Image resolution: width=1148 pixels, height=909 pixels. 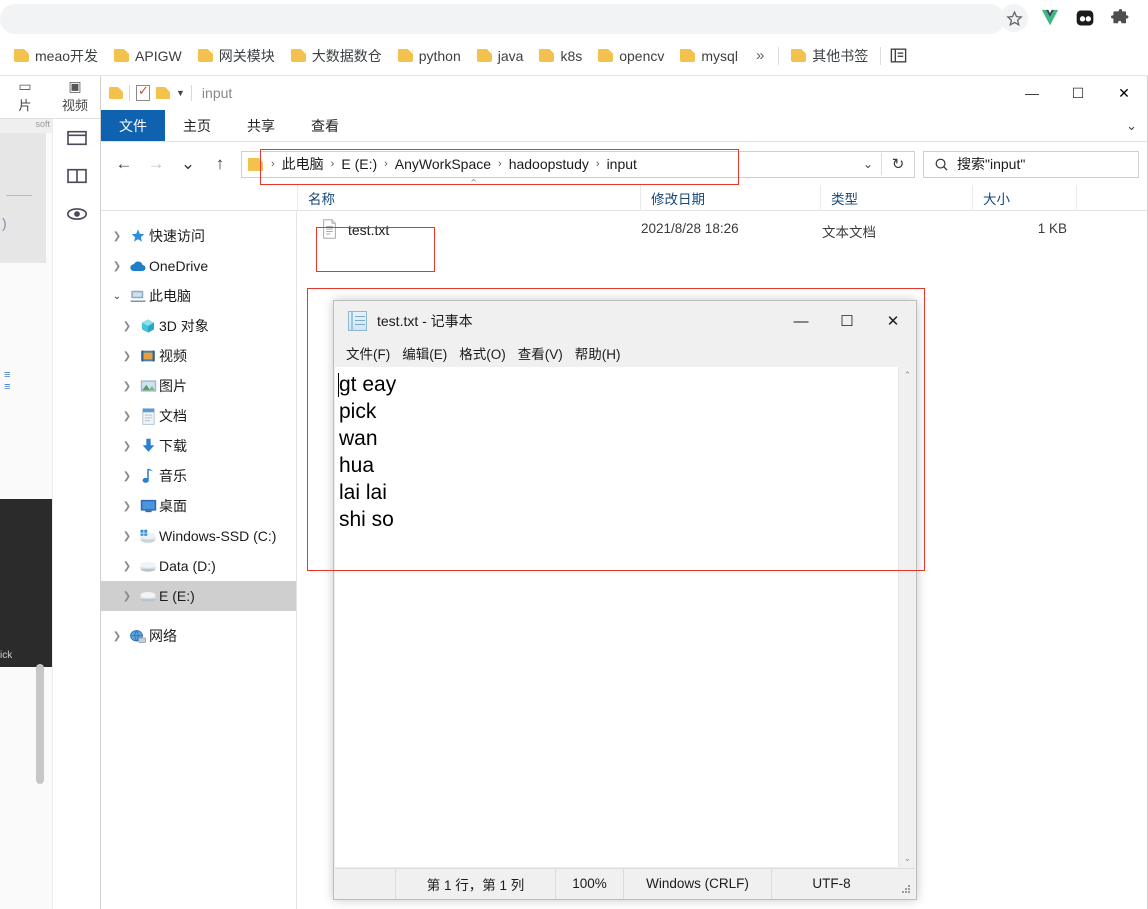 What do you see at coordinates (1031, 164) in the screenshot?
I see `search-input: 搜索"input"` at bounding box center [1031, 164].